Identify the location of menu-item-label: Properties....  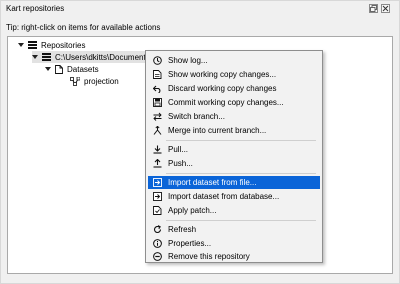
(190, 243).